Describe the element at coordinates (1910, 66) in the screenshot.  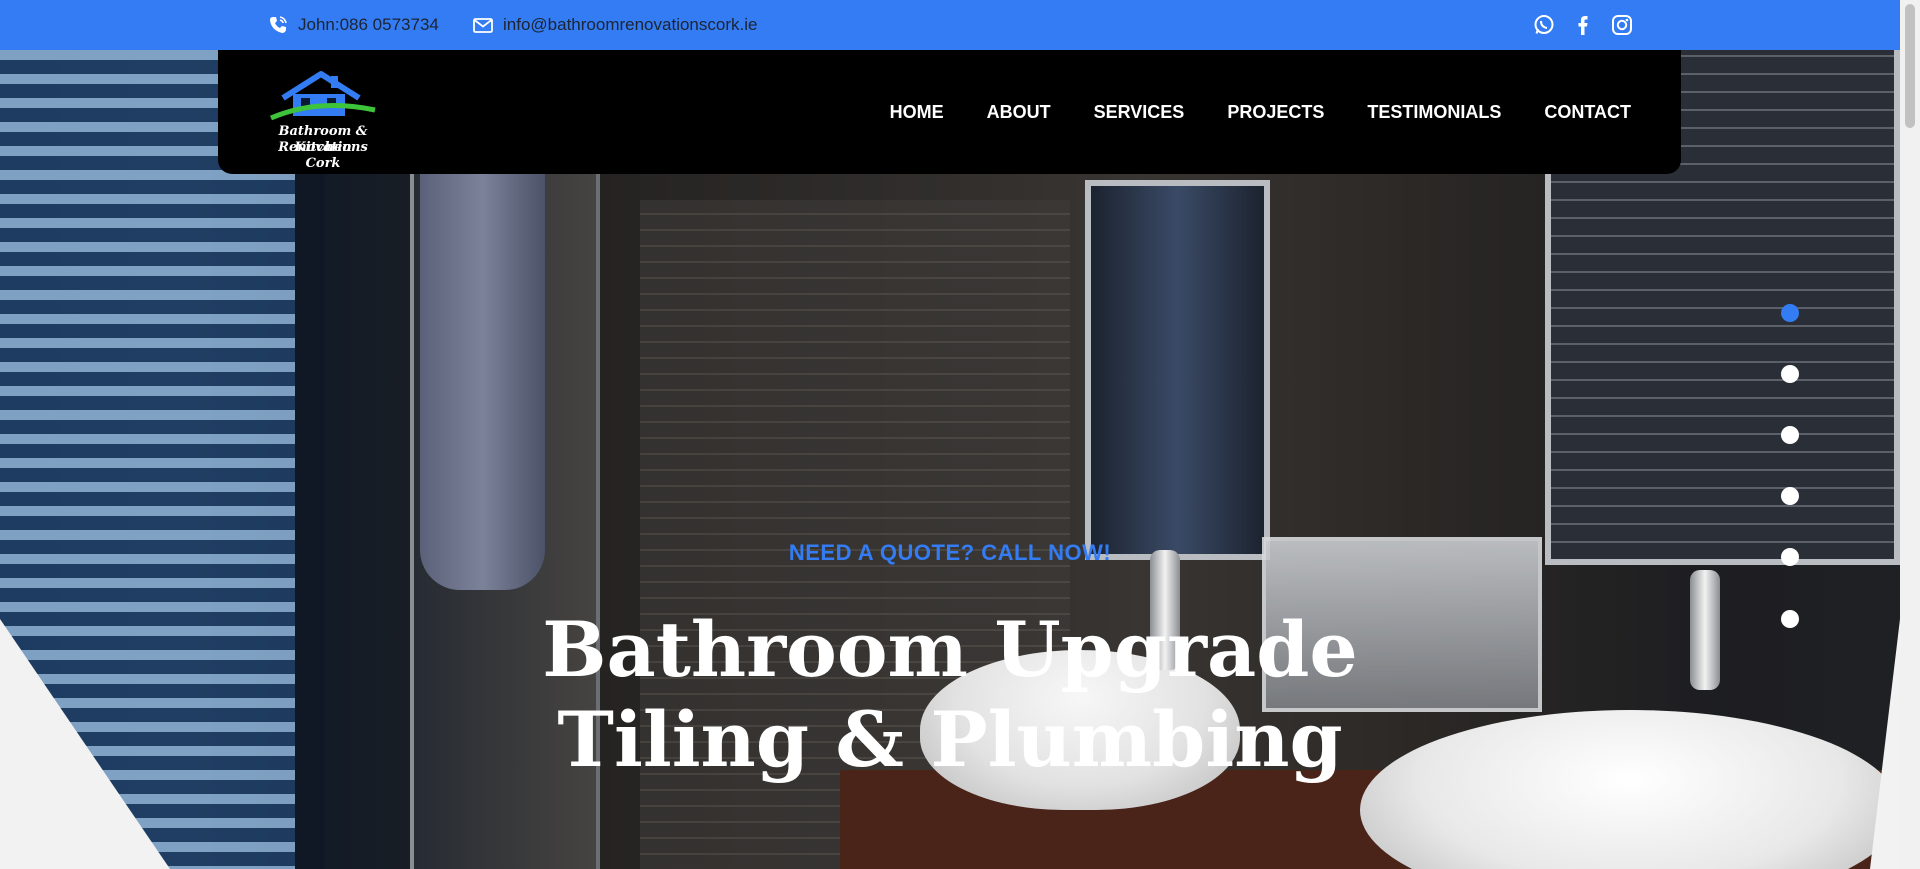
I see `scrollbar-thumb` at that location.